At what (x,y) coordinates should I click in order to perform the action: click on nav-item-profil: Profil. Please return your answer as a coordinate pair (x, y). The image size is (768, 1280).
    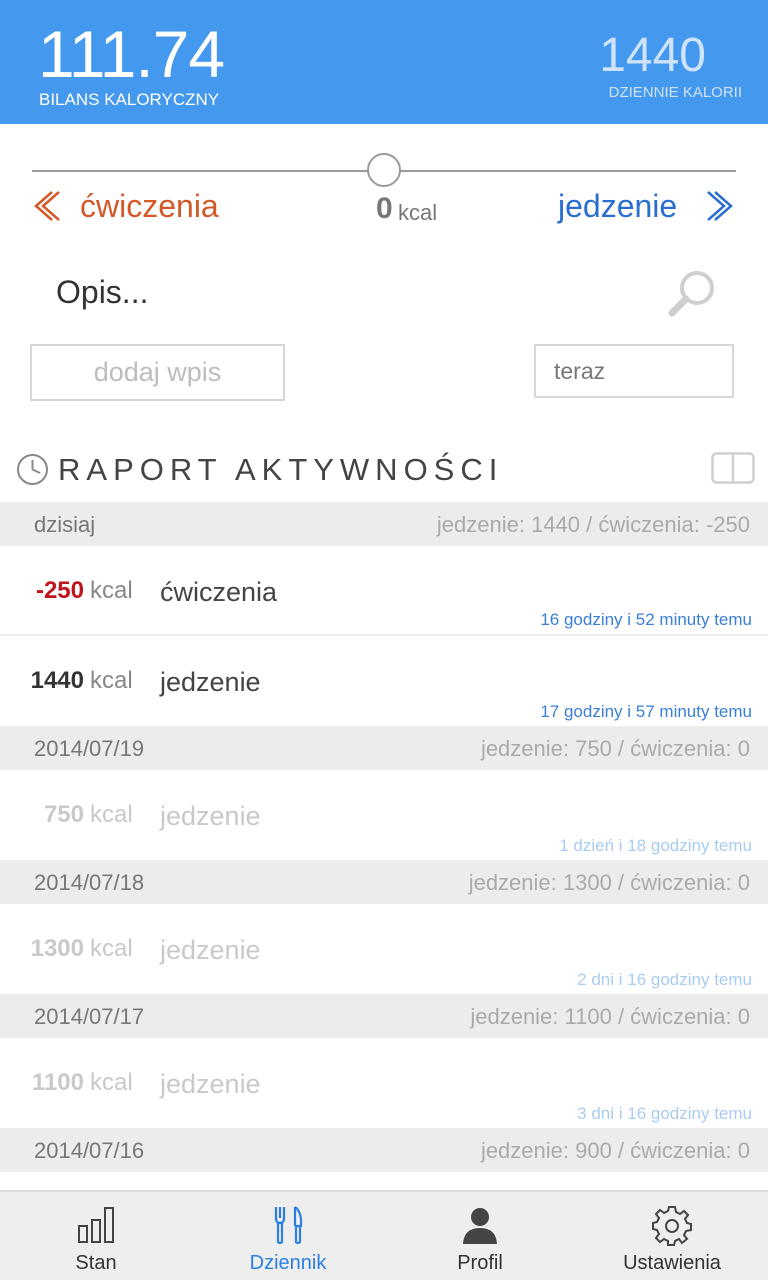
    Looking at the image, I should click on (480, 1236).